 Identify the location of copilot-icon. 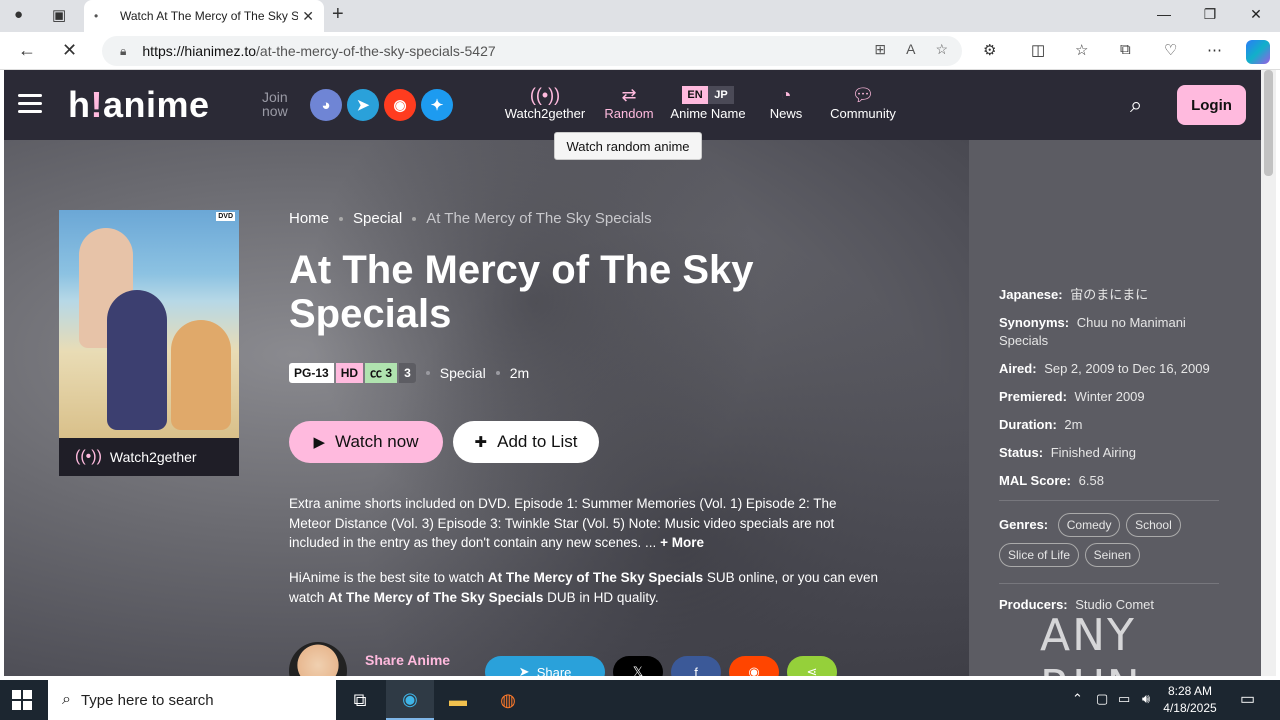
(1258, 52).